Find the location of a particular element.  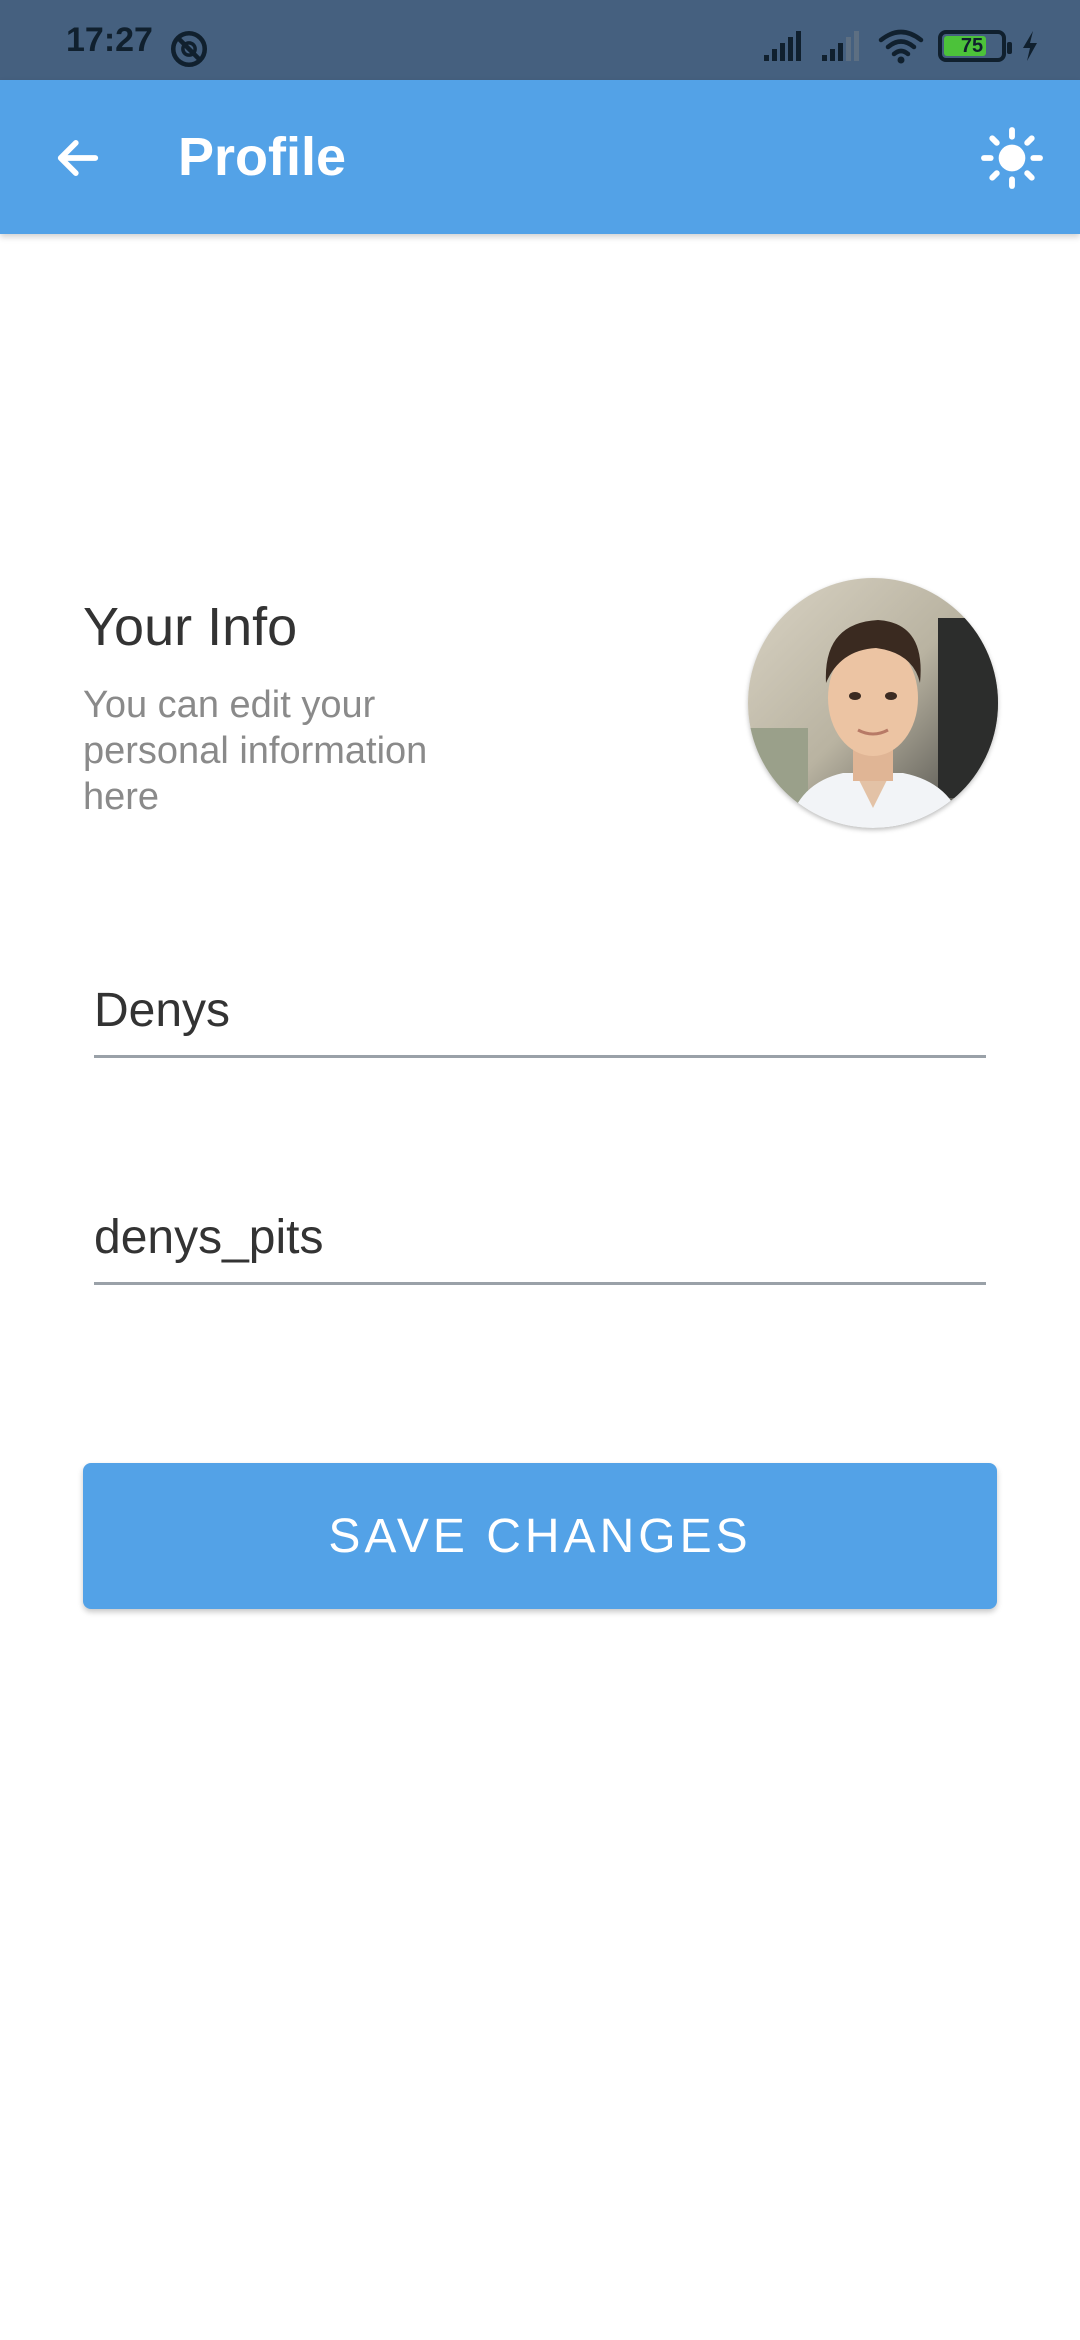

back-button is located at coordinates (78, 158).